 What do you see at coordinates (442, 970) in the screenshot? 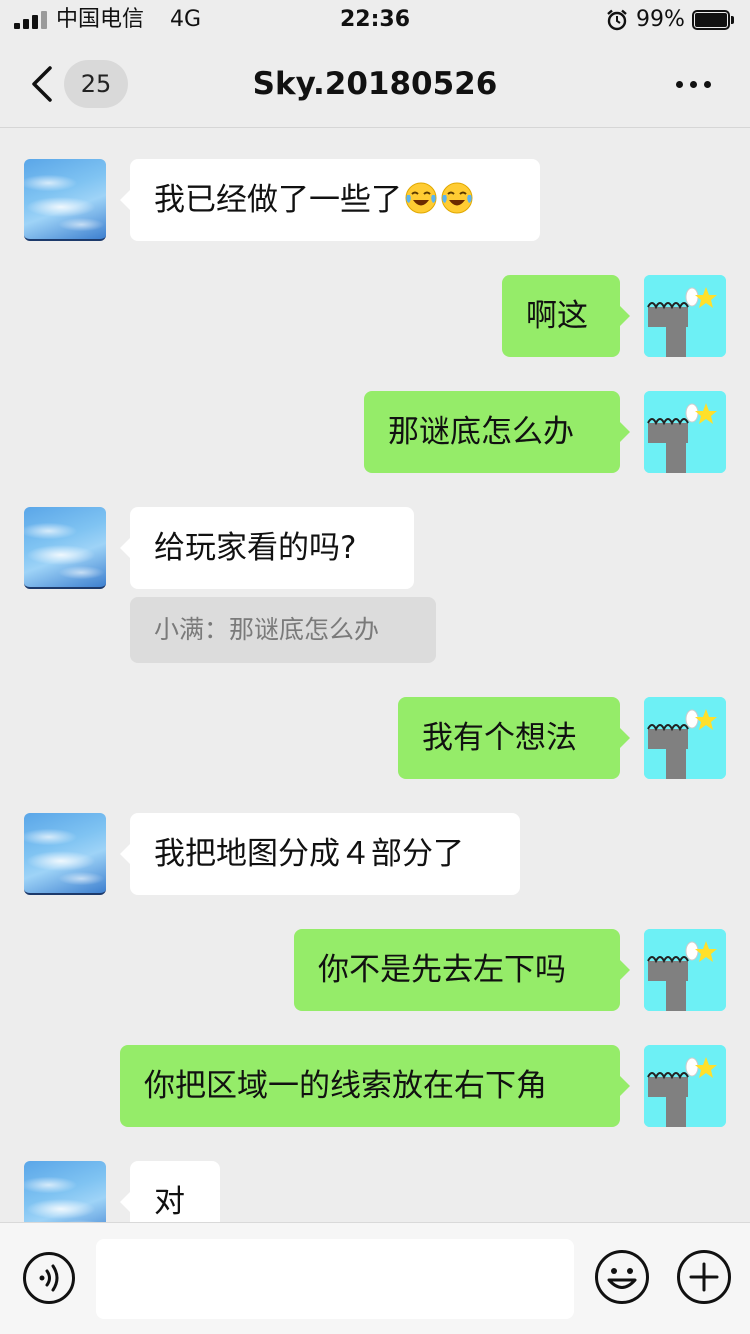
I see `message-text: 你不是先去左下吗` at bounding box center [442, 970].